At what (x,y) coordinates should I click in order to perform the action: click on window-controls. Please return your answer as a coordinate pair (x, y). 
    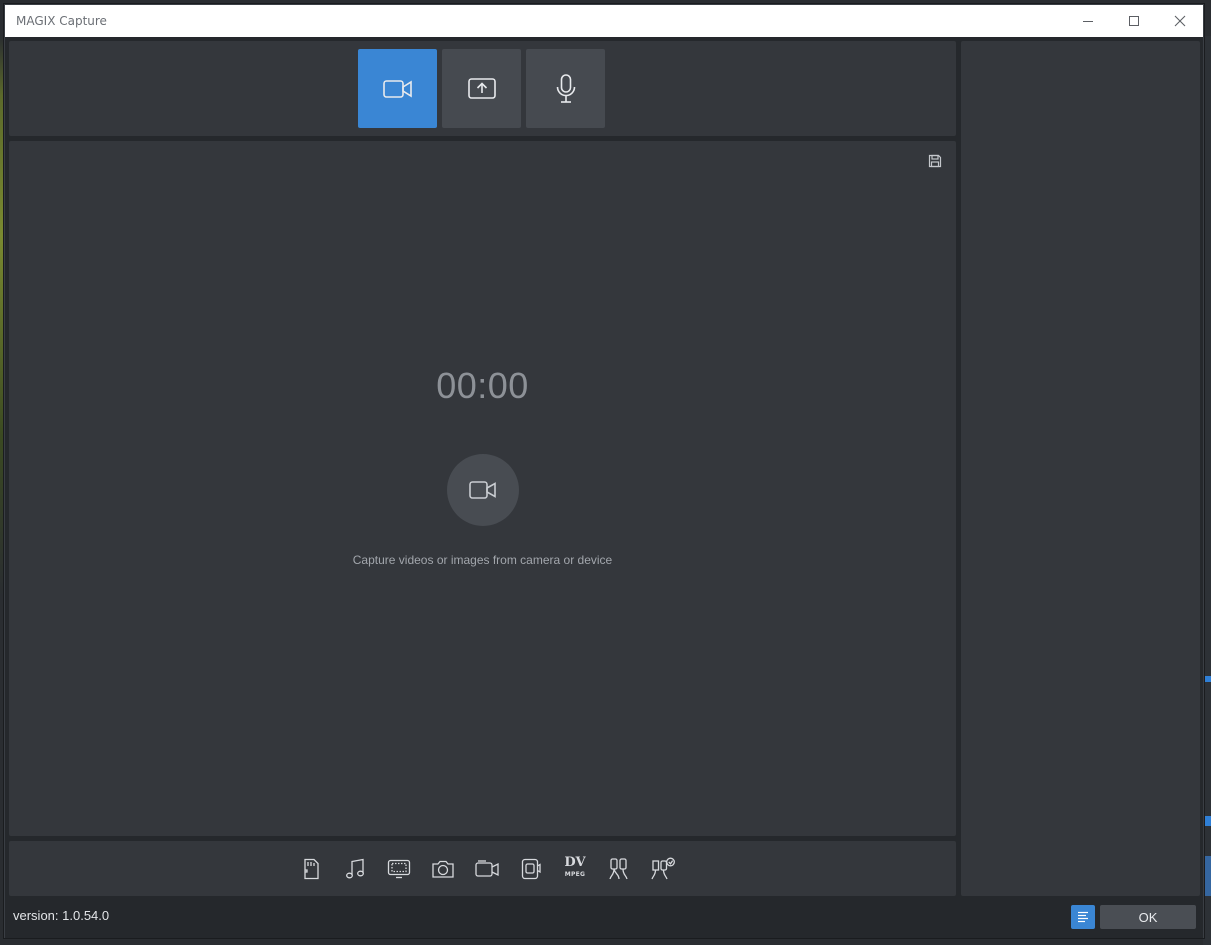
    Looking at the image, I should click on (1134, 21).